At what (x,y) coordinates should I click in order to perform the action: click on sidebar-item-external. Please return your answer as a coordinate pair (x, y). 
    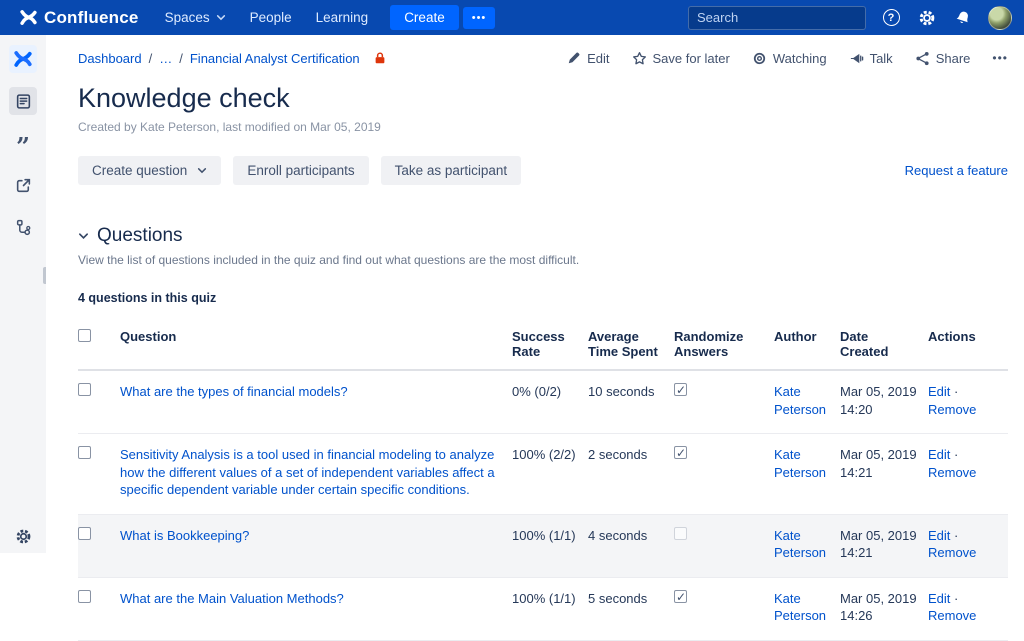
    Looking at the image, I should click on (23, 185).